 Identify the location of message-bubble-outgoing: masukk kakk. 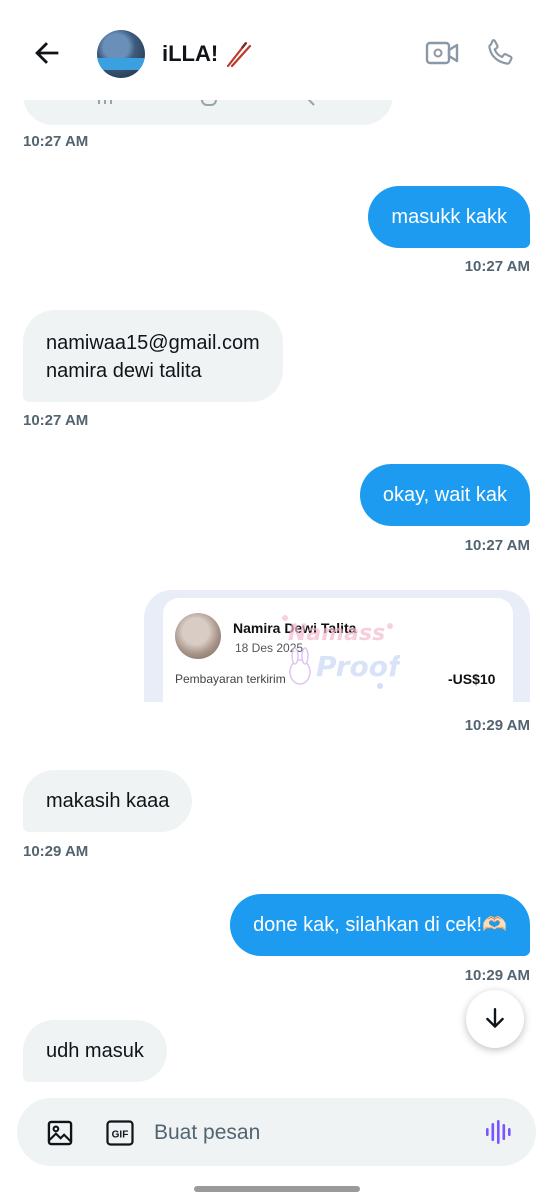
(449, 217).